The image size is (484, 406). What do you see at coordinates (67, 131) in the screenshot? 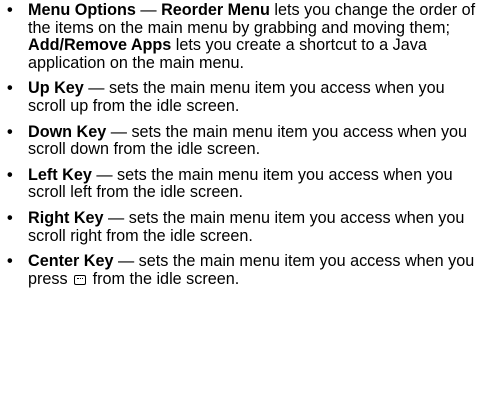
I see `term-down-key: Down Key` at bounding box center [67, 131].